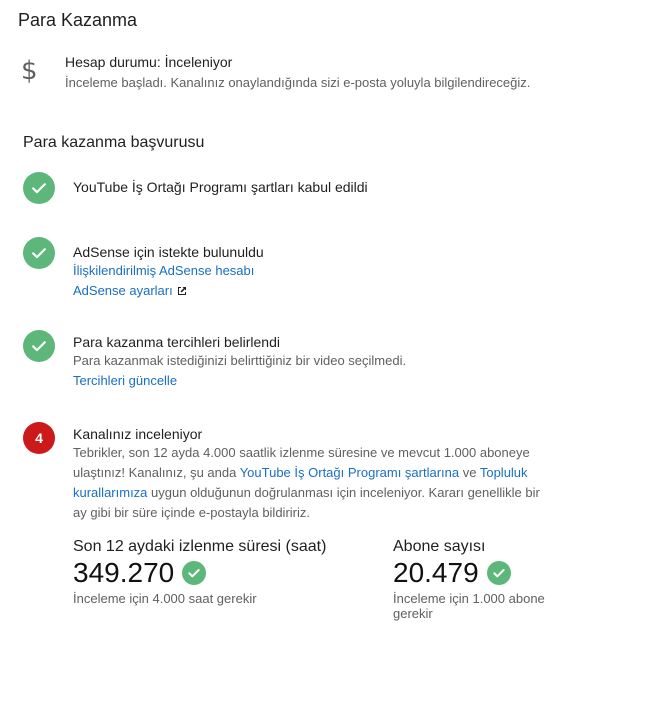 The width and height of the screenshot is (663, 713). I want to click on step-title: Para kazanma tercihleri belirlendi, so click(176, 342).